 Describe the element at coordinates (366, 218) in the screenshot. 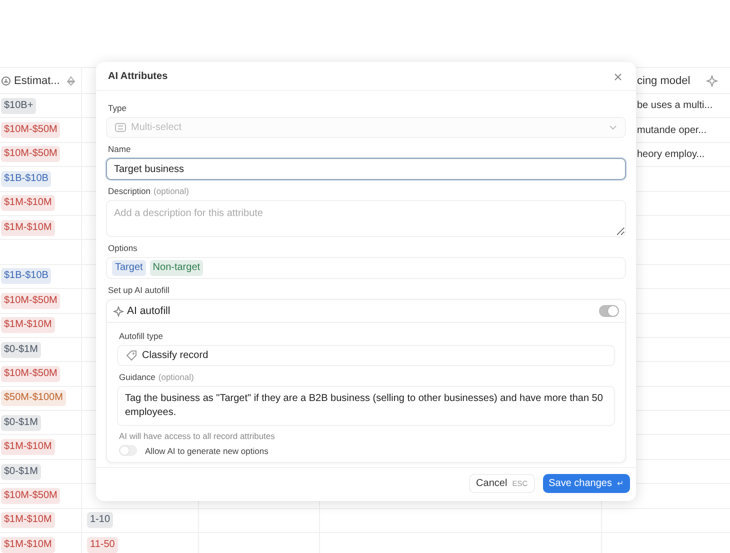

I see `description-field: Add a description for this attribute` at that location.